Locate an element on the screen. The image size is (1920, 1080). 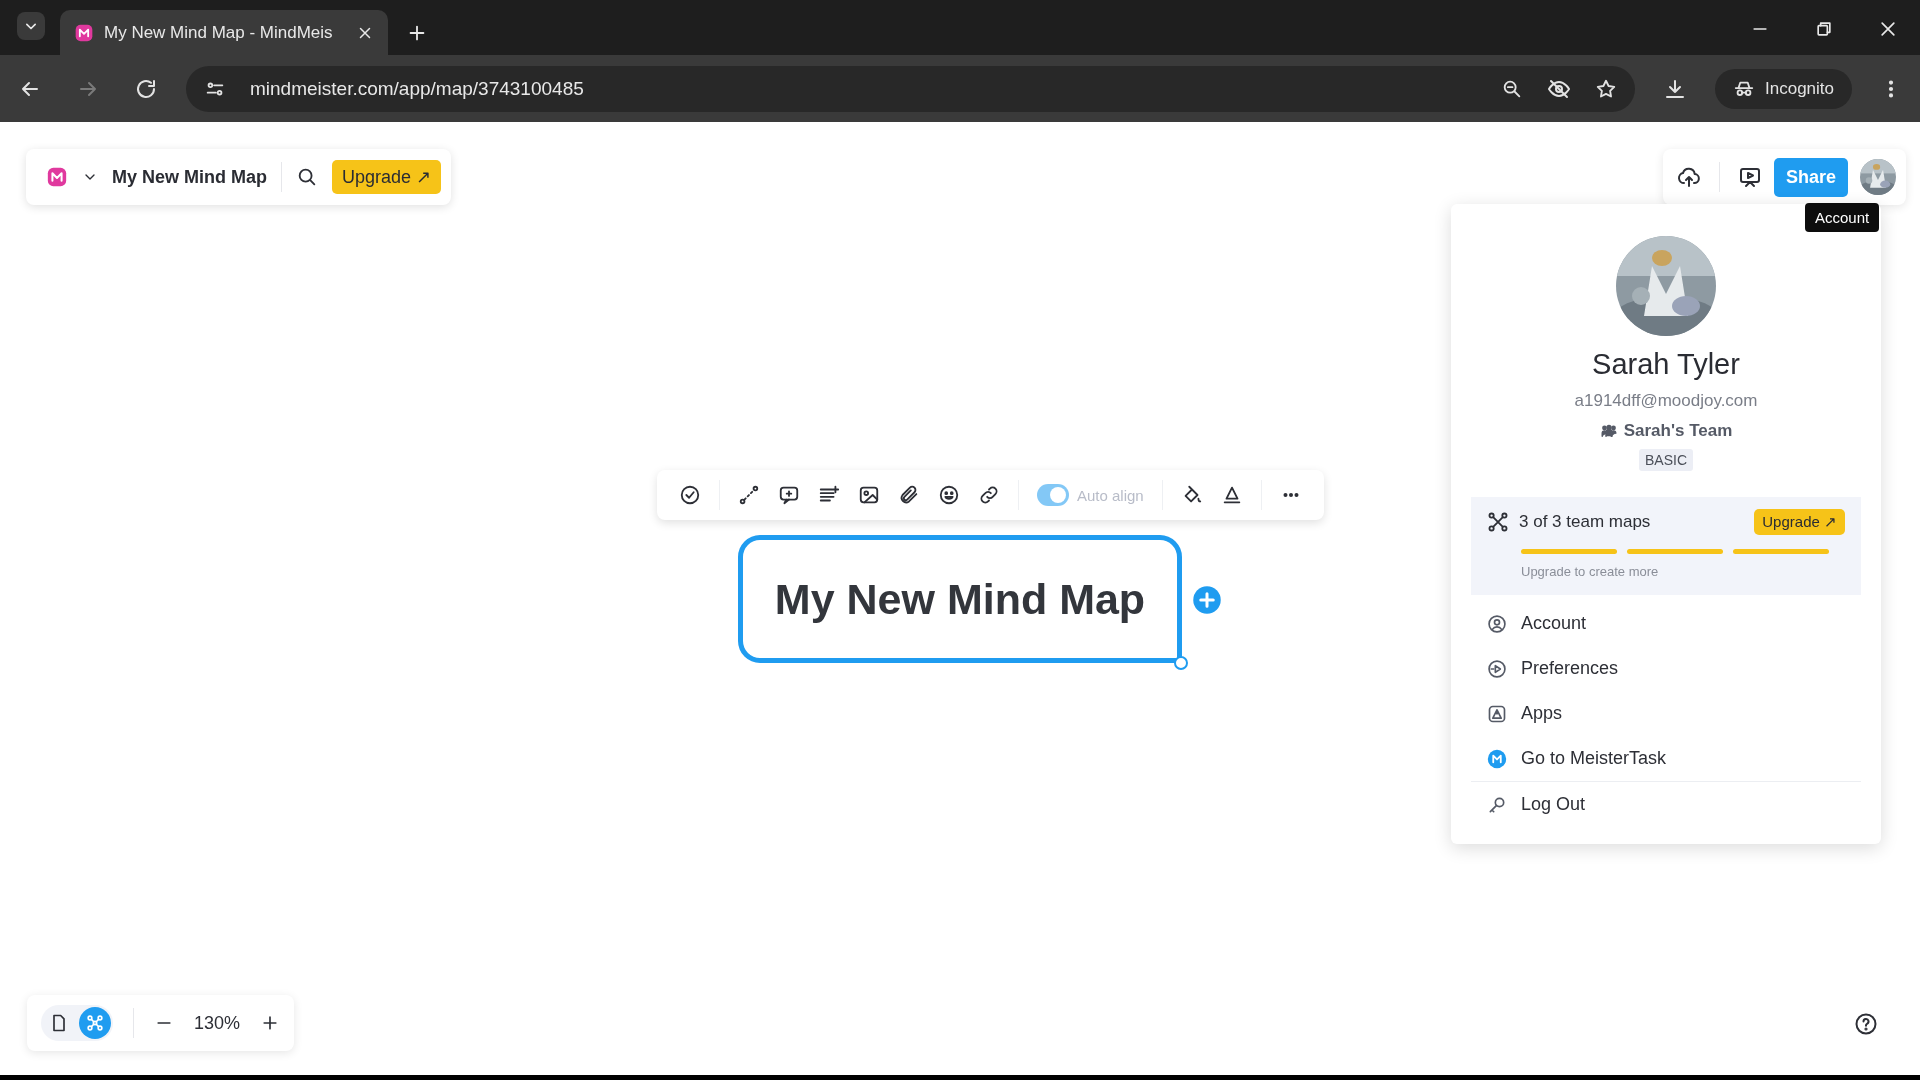
menu-item: Preferences is located at coordinates (1666, 668).